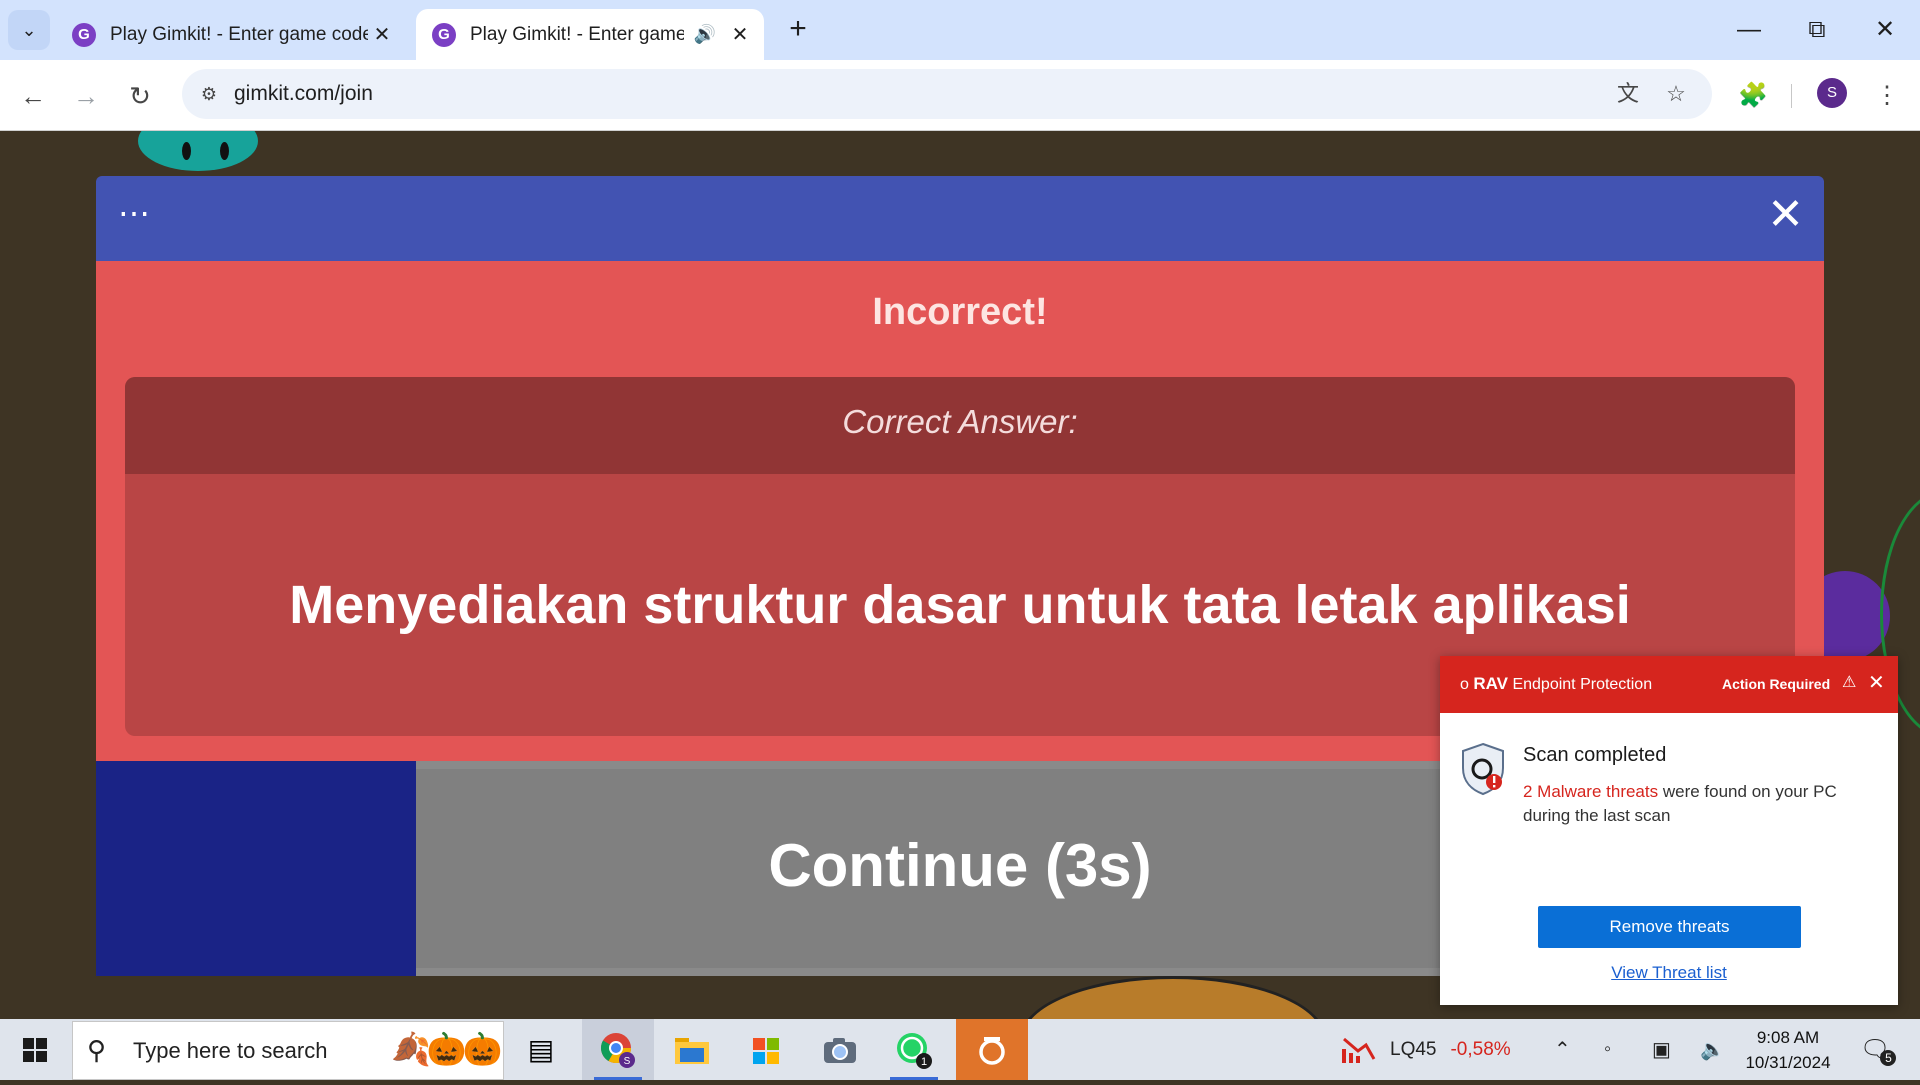  Describe the element at coordinates (1676, 94) in the screenshot. I see `bookmark-star-icon: ☆` at that location.